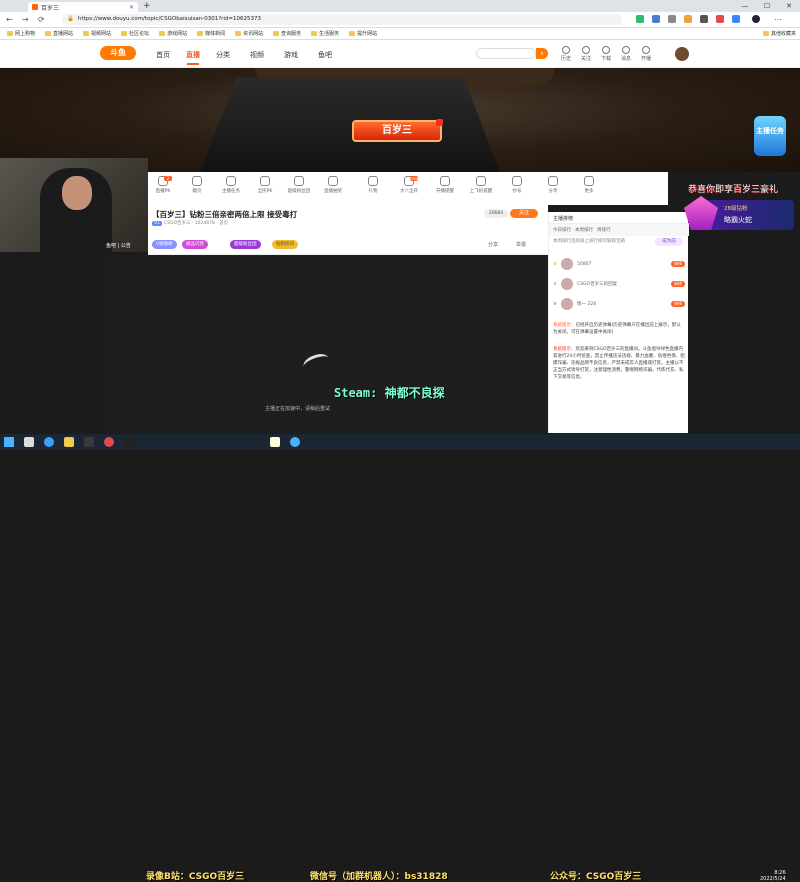 This screenshot has height=882, width=800. I want to click on minimize-icon: —, so click(745, 6).